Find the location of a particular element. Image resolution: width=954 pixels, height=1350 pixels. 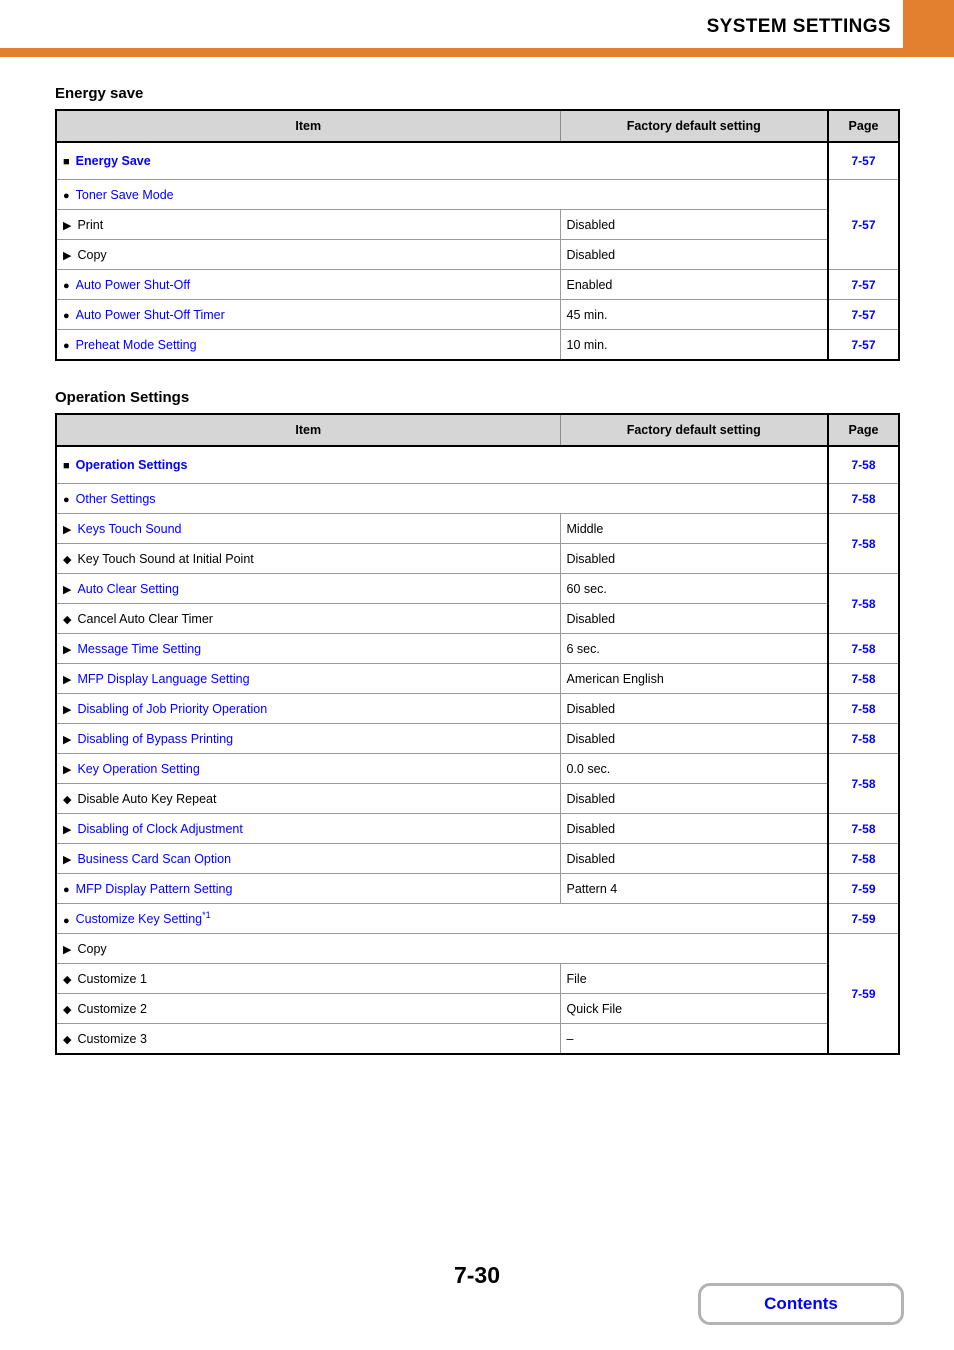

column-header-page: Page is located at coordinates (863, 430).